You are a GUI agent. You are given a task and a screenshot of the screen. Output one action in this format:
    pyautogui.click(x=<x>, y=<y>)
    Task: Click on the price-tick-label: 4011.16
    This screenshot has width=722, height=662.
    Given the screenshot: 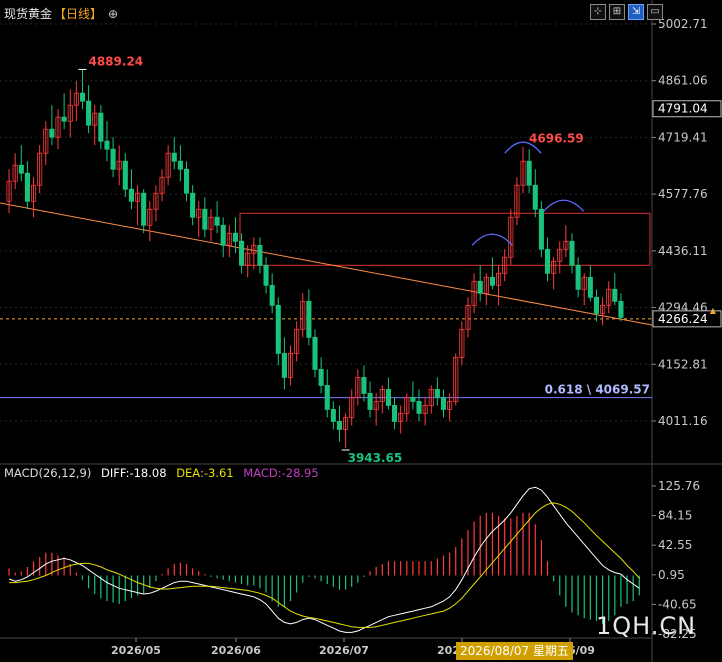 What is the action you would take?
    pyautogui.click(x=683, y=421)
    